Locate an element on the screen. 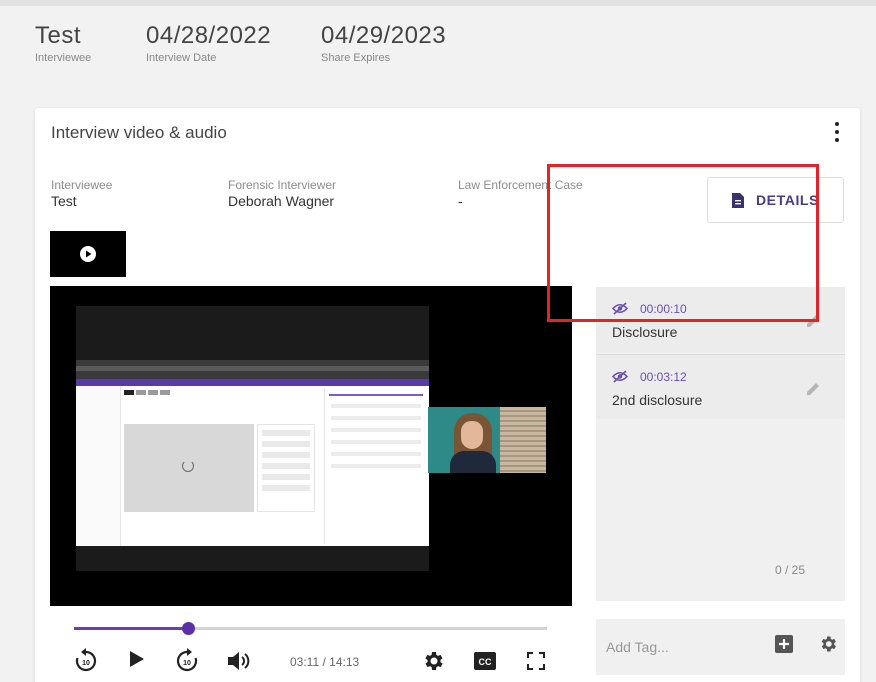 This screenshot has width=876, height=682. header-share-expires: 04/29/2023 Share Expires is located at coordinates (383, 43).